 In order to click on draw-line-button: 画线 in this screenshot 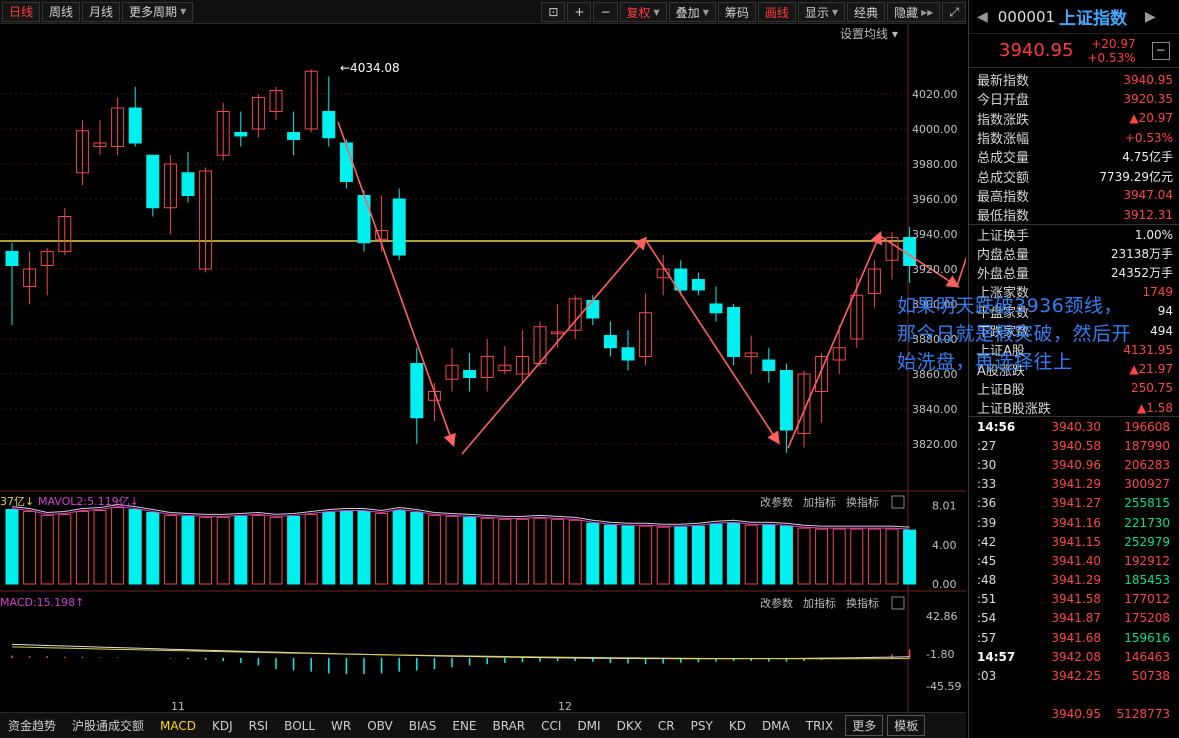, I will do `click(776, 12)`.